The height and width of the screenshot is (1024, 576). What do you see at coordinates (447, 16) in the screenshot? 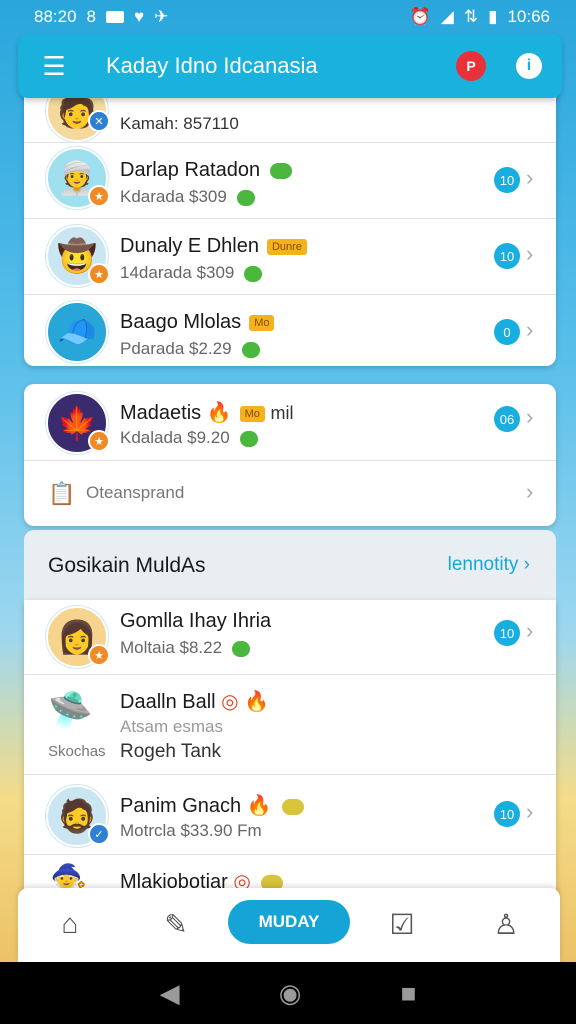
I see `cell-signal-icon: ◢` at bounding box center [447, 16].